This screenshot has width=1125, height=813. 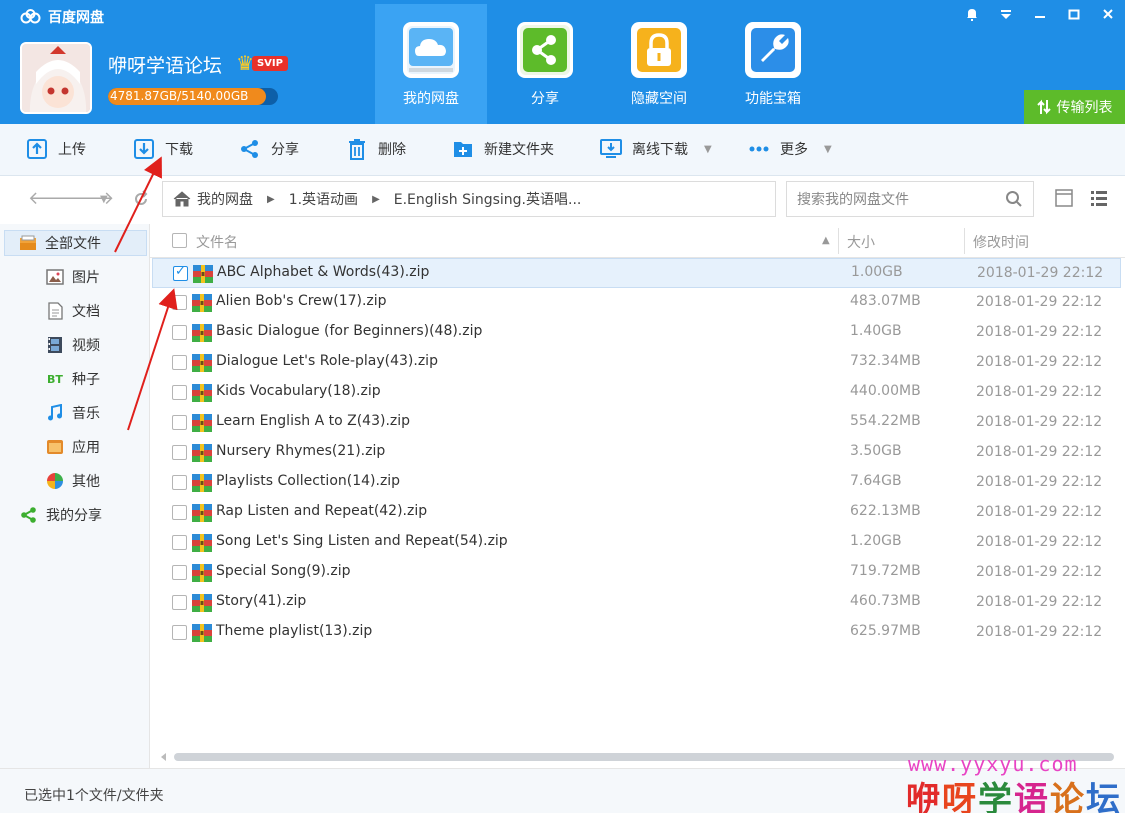 I want to click on search-input: 搜索我的网盘文件, so click(x=910, y=199).